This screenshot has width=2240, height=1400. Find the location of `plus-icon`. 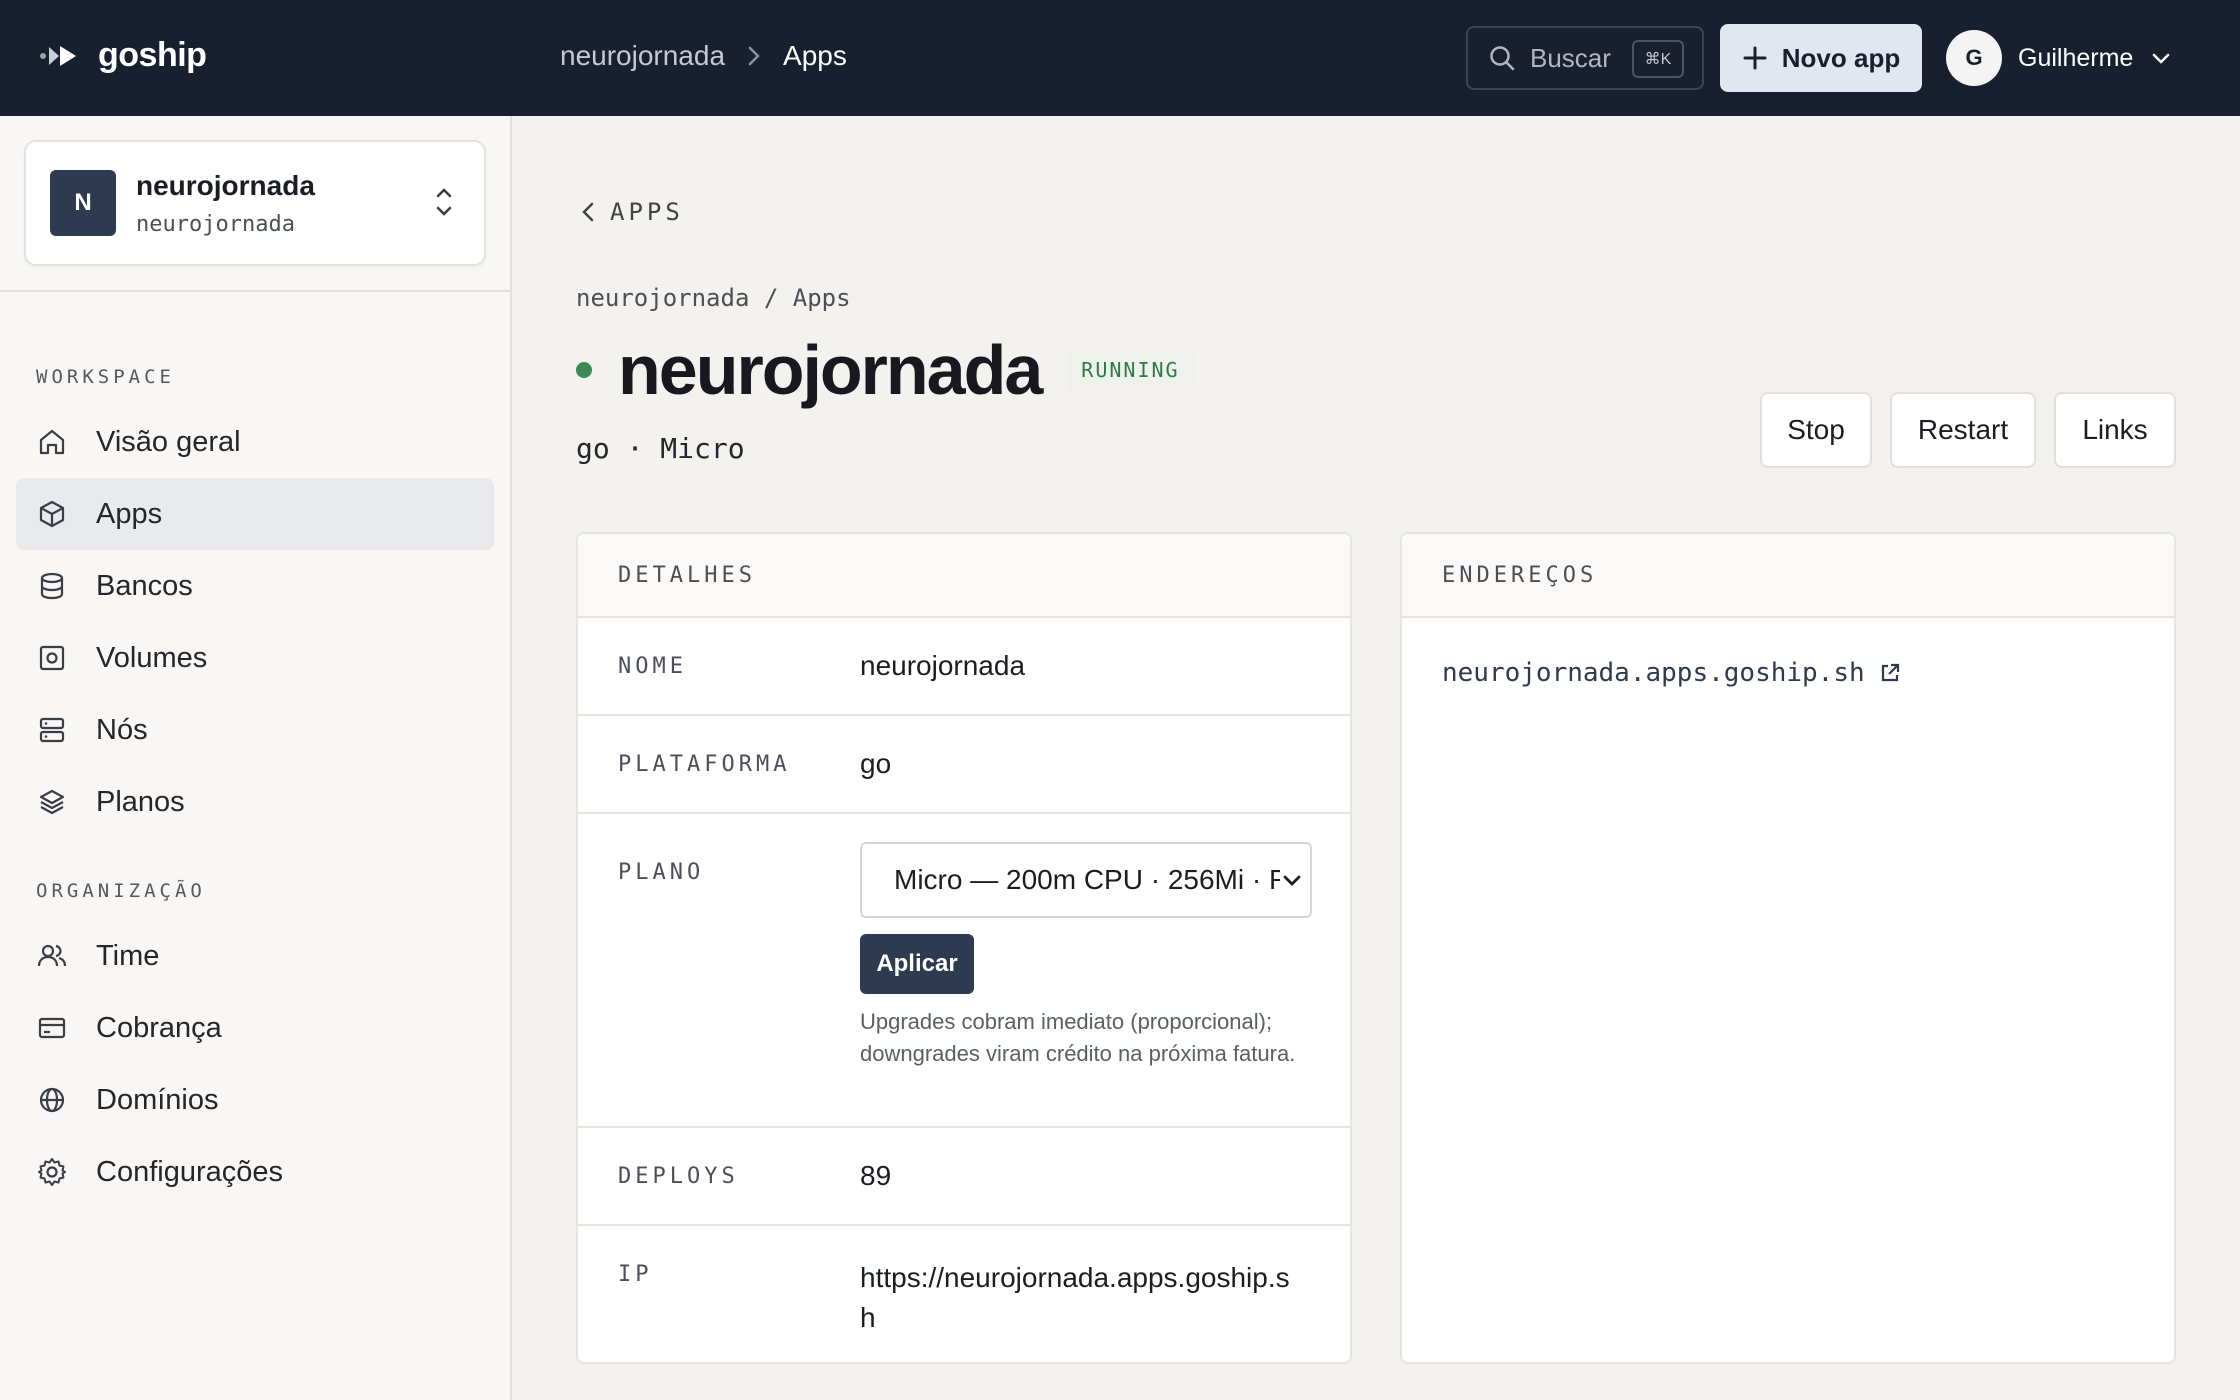

plus-icon is located at coordinates (1755, 58).